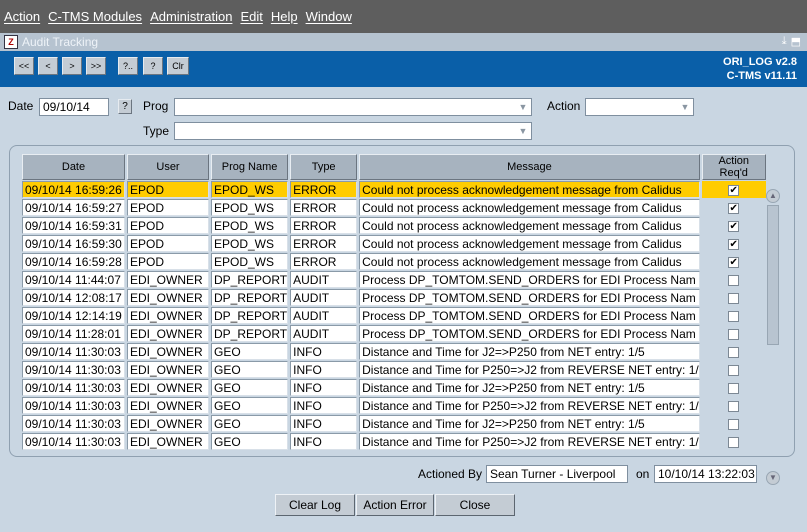 The image size is (807, 532). What do you see at coordinates (403, 42) in the screenshot?
I see `window-titlebar: Z Audit Tracking ⤓ ⬒` at bounding box center [403, 42].